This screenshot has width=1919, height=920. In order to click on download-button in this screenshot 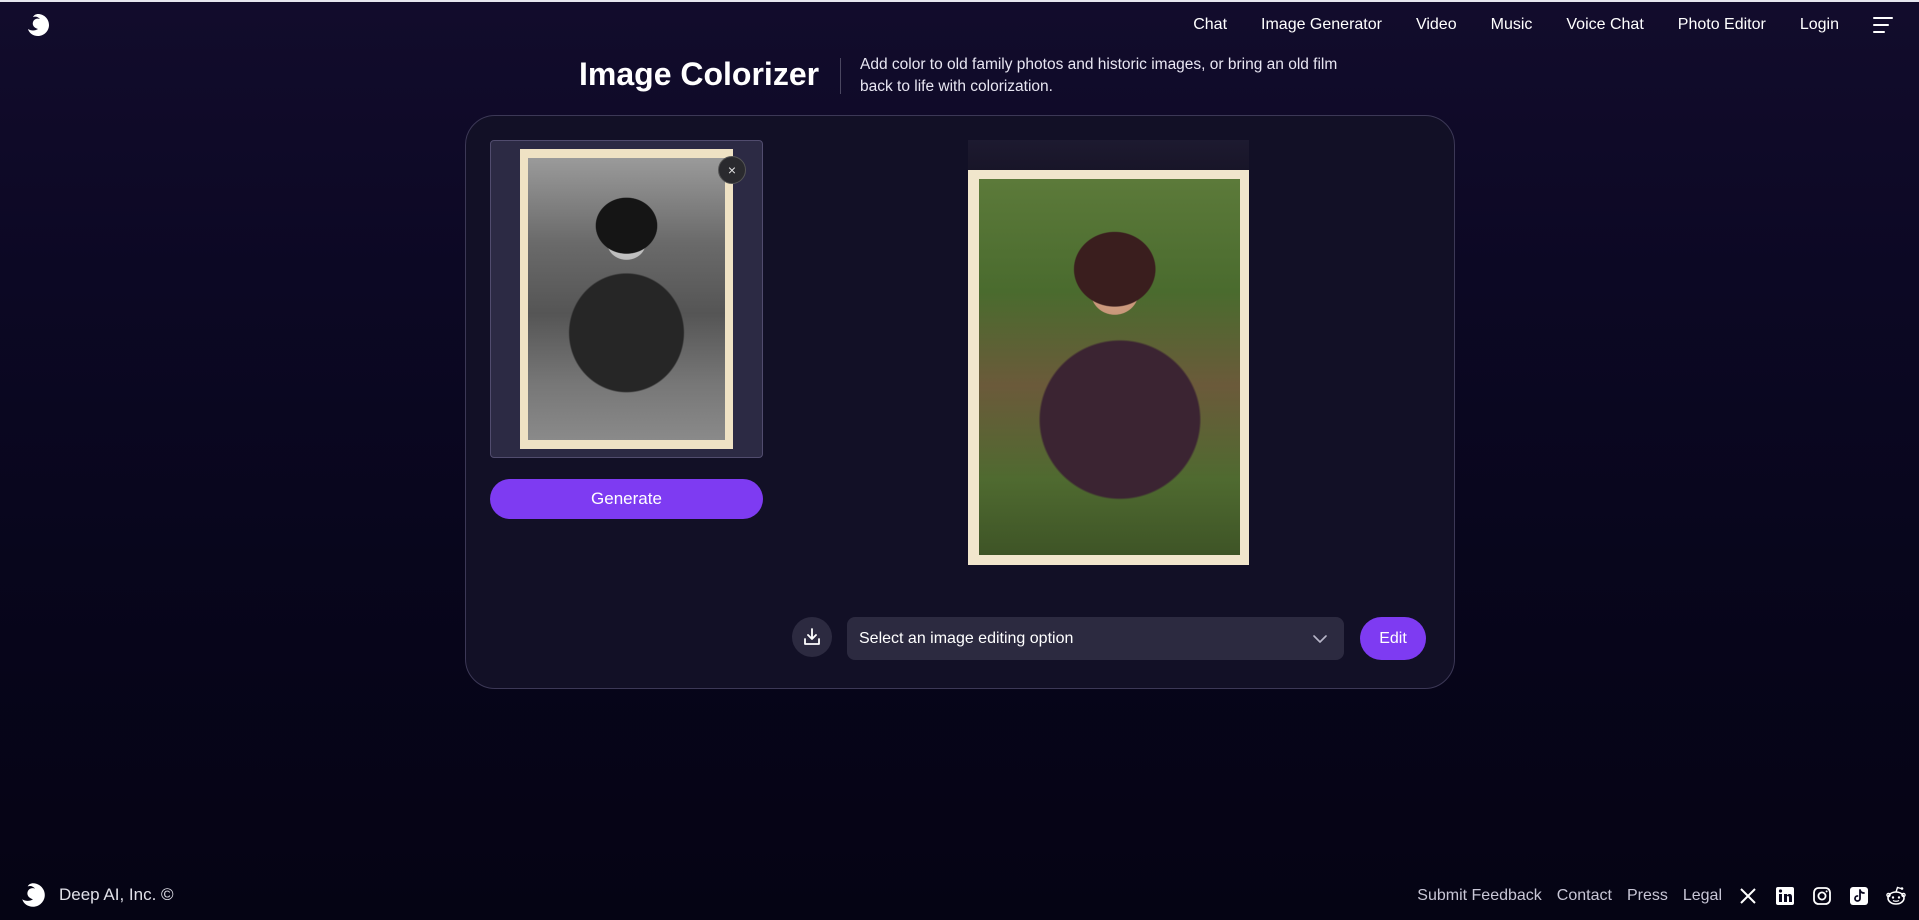, I will do `click(812, 637)`.